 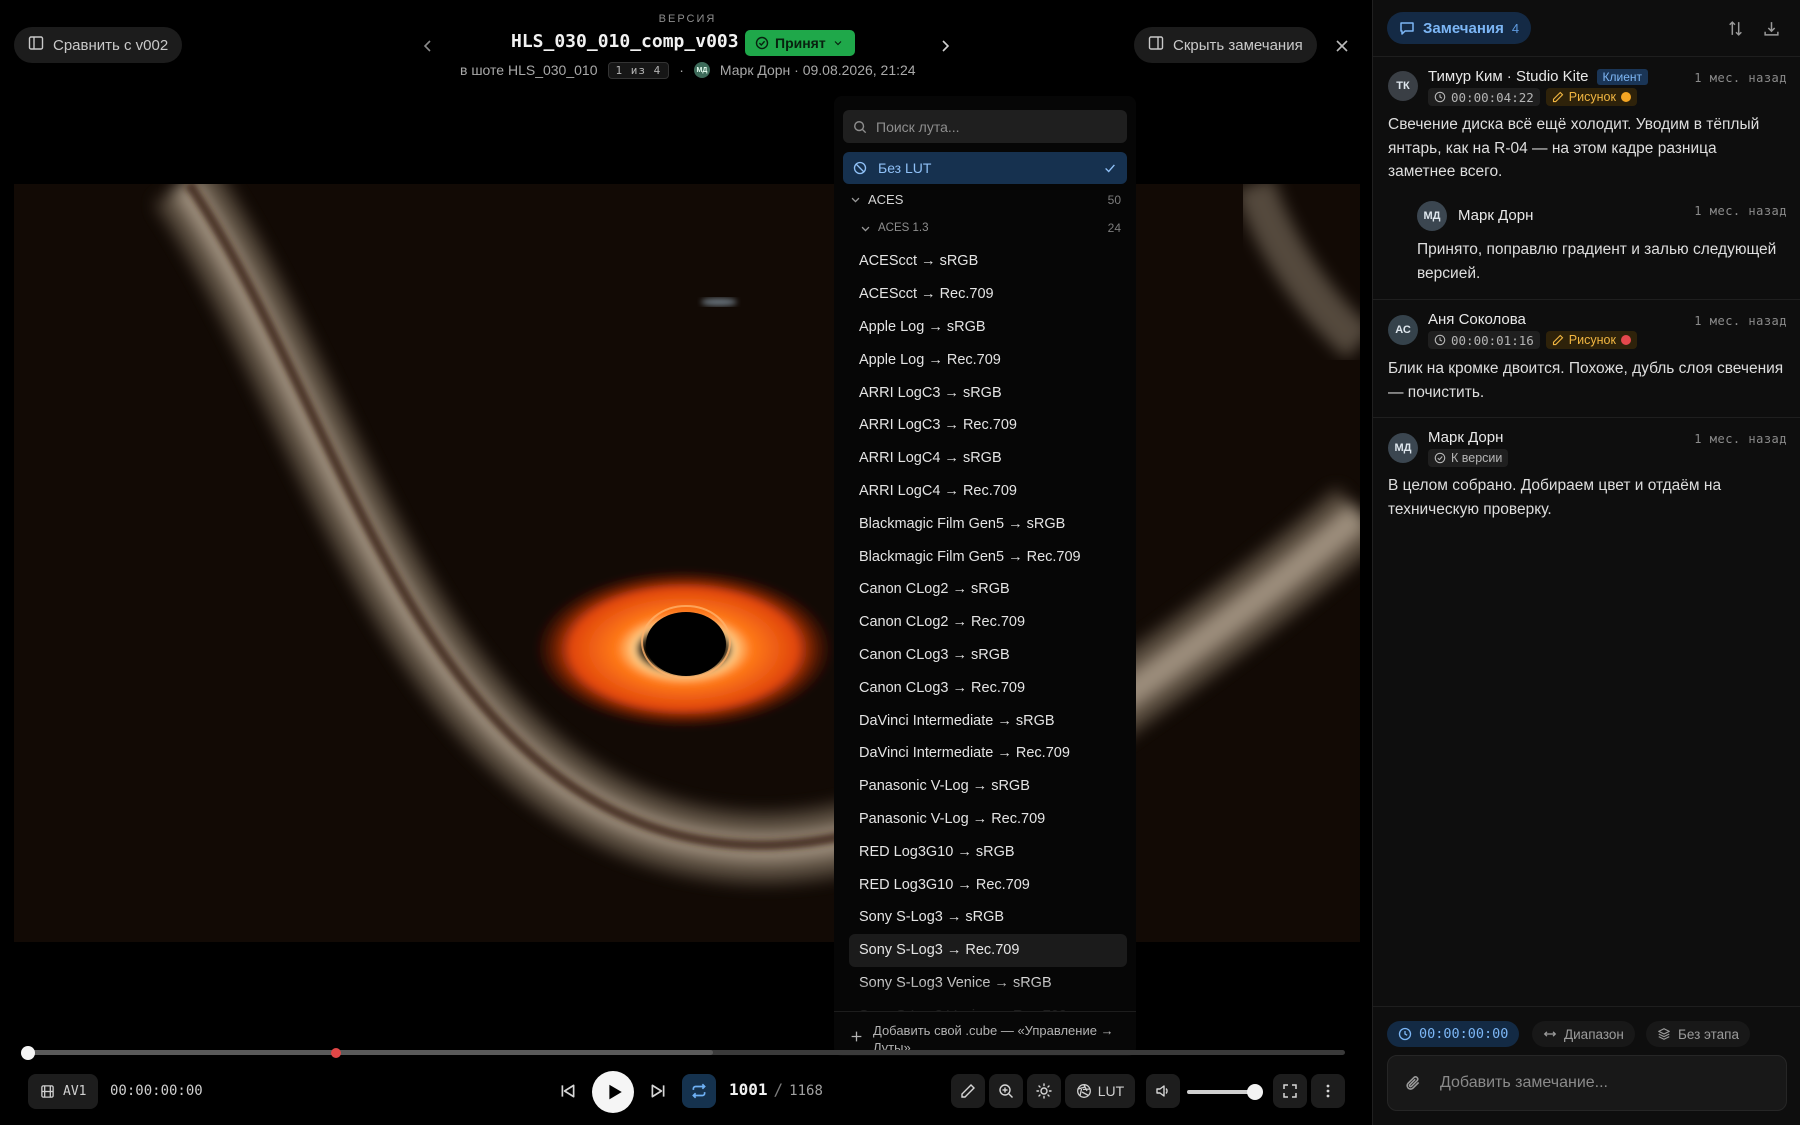 What do you see at coordinates (988, 327) in the screenshot?
I see `lut-item: Apple Log → sRGB` at bounding box center [988, 327].